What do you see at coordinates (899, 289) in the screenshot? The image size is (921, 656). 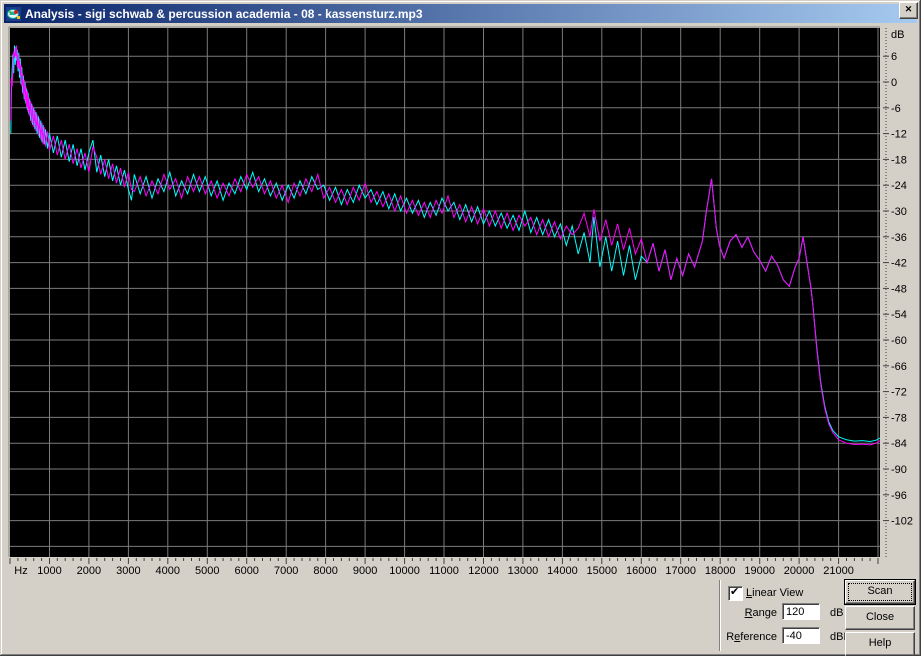 I see `y-axis-label: -48` at bounding box center [899, 289].